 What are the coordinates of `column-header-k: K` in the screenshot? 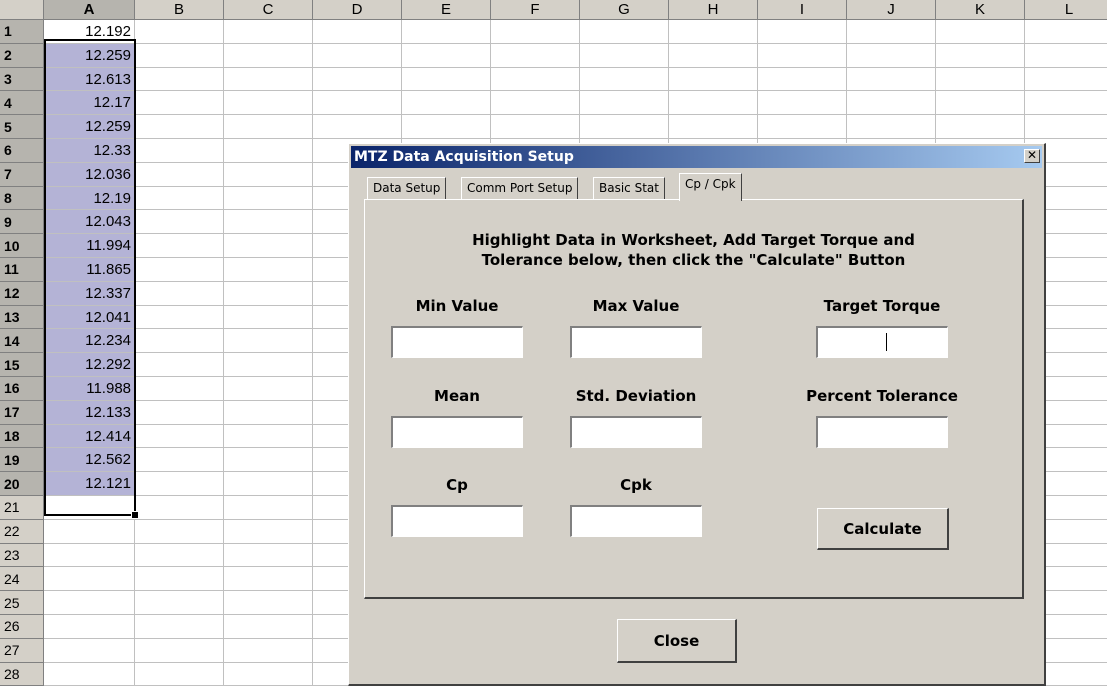 It's located at (980, 10).